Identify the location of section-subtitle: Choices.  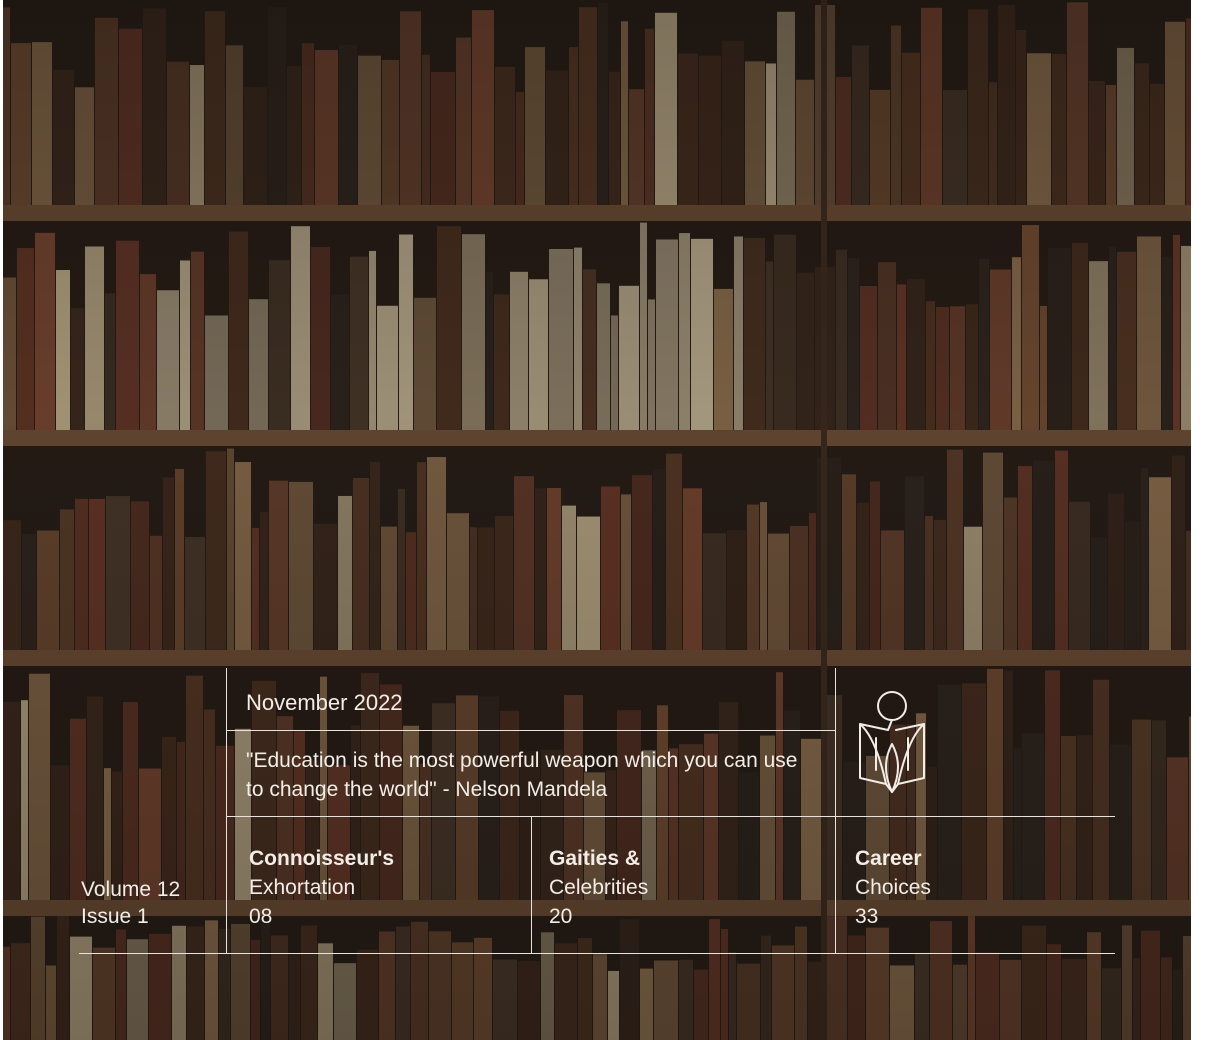
(893, 887).